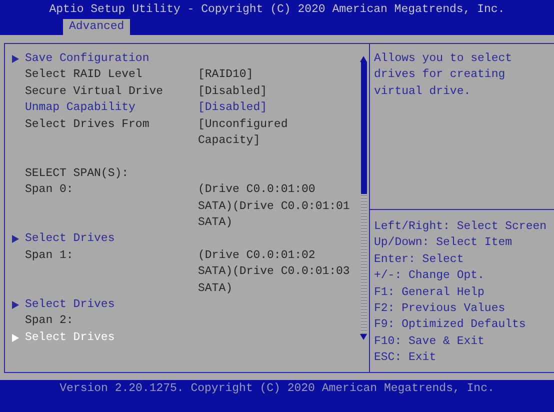 The height and width of the screenshot is (412, 554). I want to click on setting-label: Span 0:, so click(49, 190).